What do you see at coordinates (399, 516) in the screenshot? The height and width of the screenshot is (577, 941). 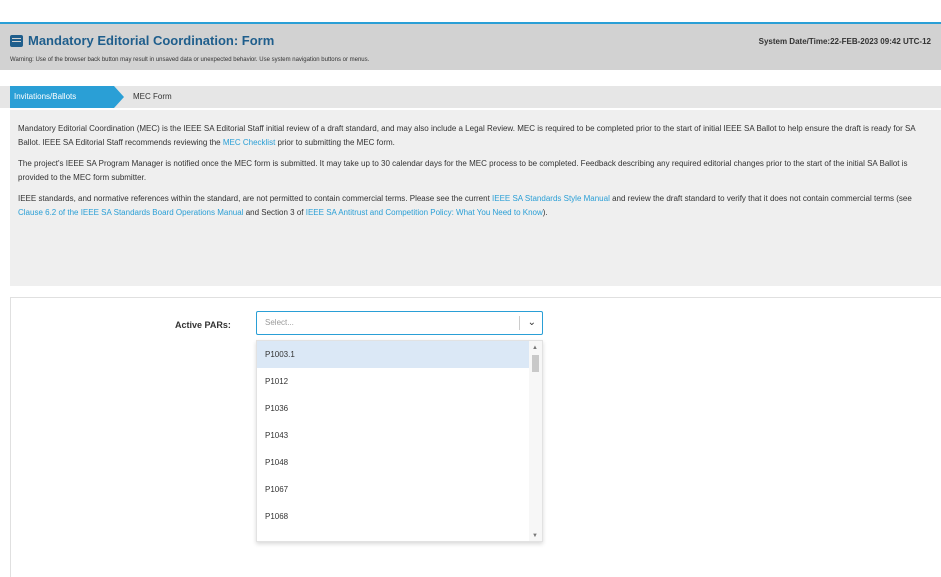 I see `dropdown-option: P1068` at bounding box center [399, 516].